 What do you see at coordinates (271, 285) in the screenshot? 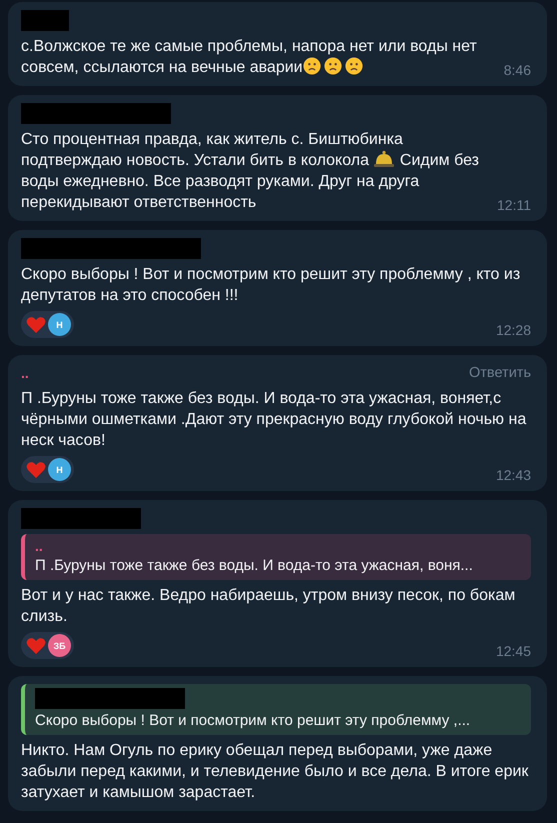
I see `message-text: Скоро выборы ! Вот и посмотрим кто решит эту проблемму , кто из депутатов на это способен !!!` at bounding box center [271, 285].